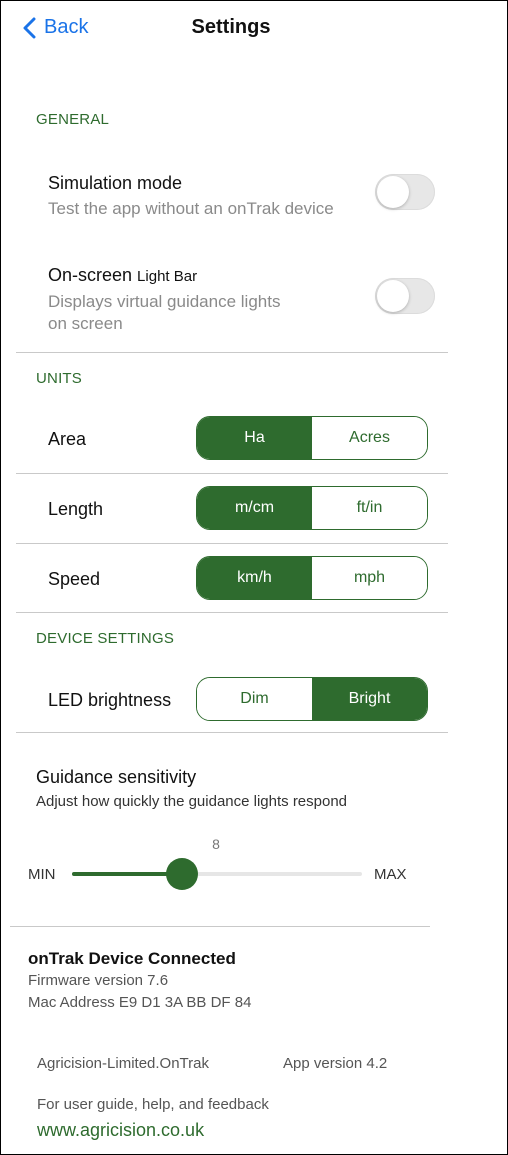 This screenshot has width=508, height=1155. What do you see at coordinates (369, 699) in the screenshot?
I see `led-option-bright: Bright` at bounding box center [369, 699].